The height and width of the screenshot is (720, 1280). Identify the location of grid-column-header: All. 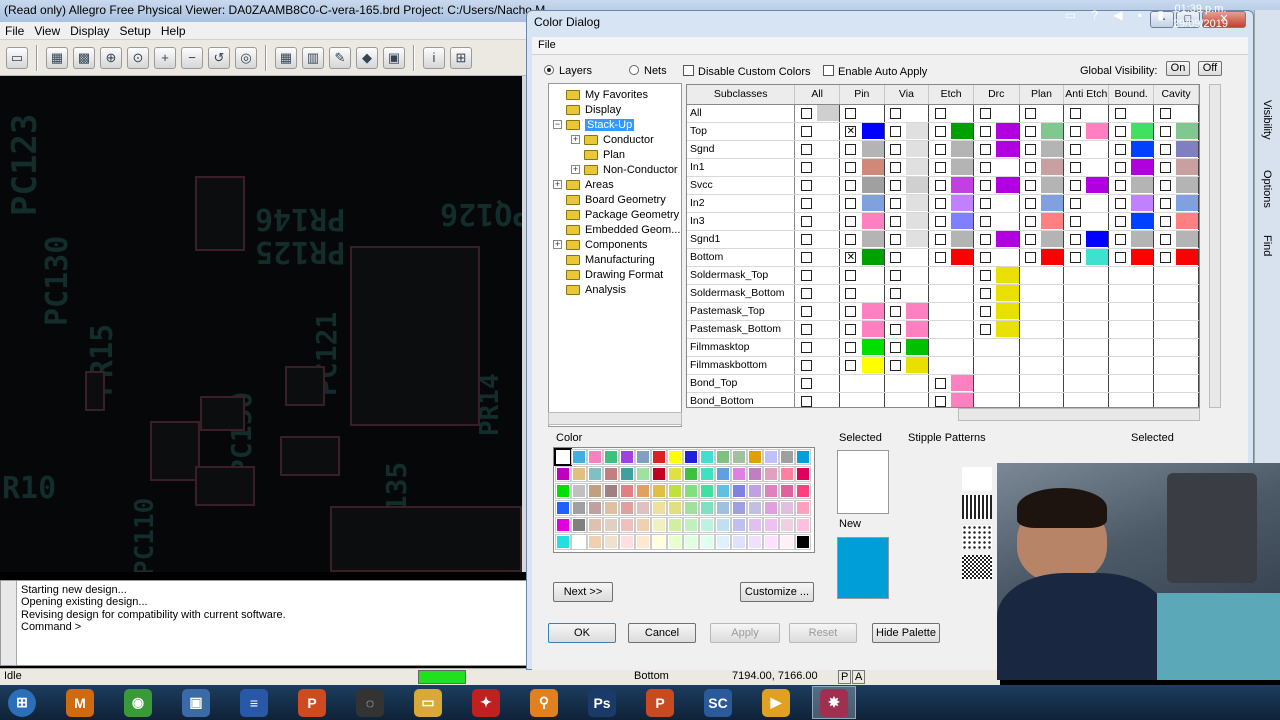
(817, 95).